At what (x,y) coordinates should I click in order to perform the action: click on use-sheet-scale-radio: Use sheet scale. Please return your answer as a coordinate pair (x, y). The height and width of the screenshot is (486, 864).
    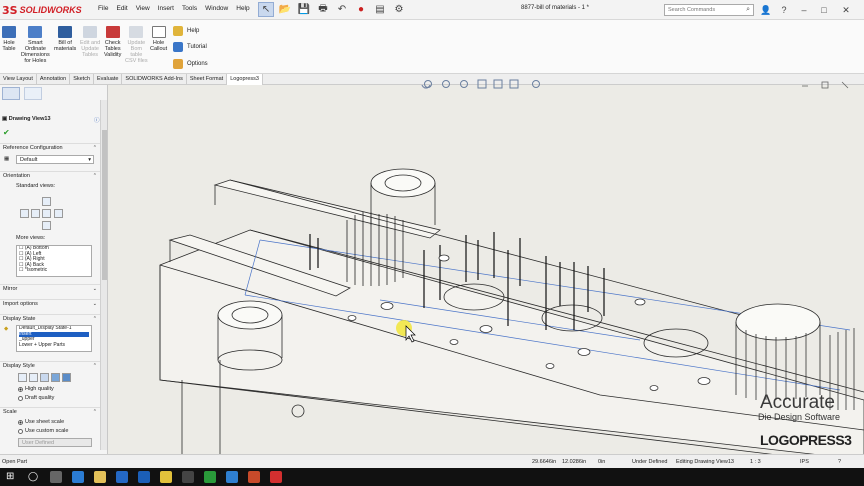
    Looking at the image, I should click on (41, 422).